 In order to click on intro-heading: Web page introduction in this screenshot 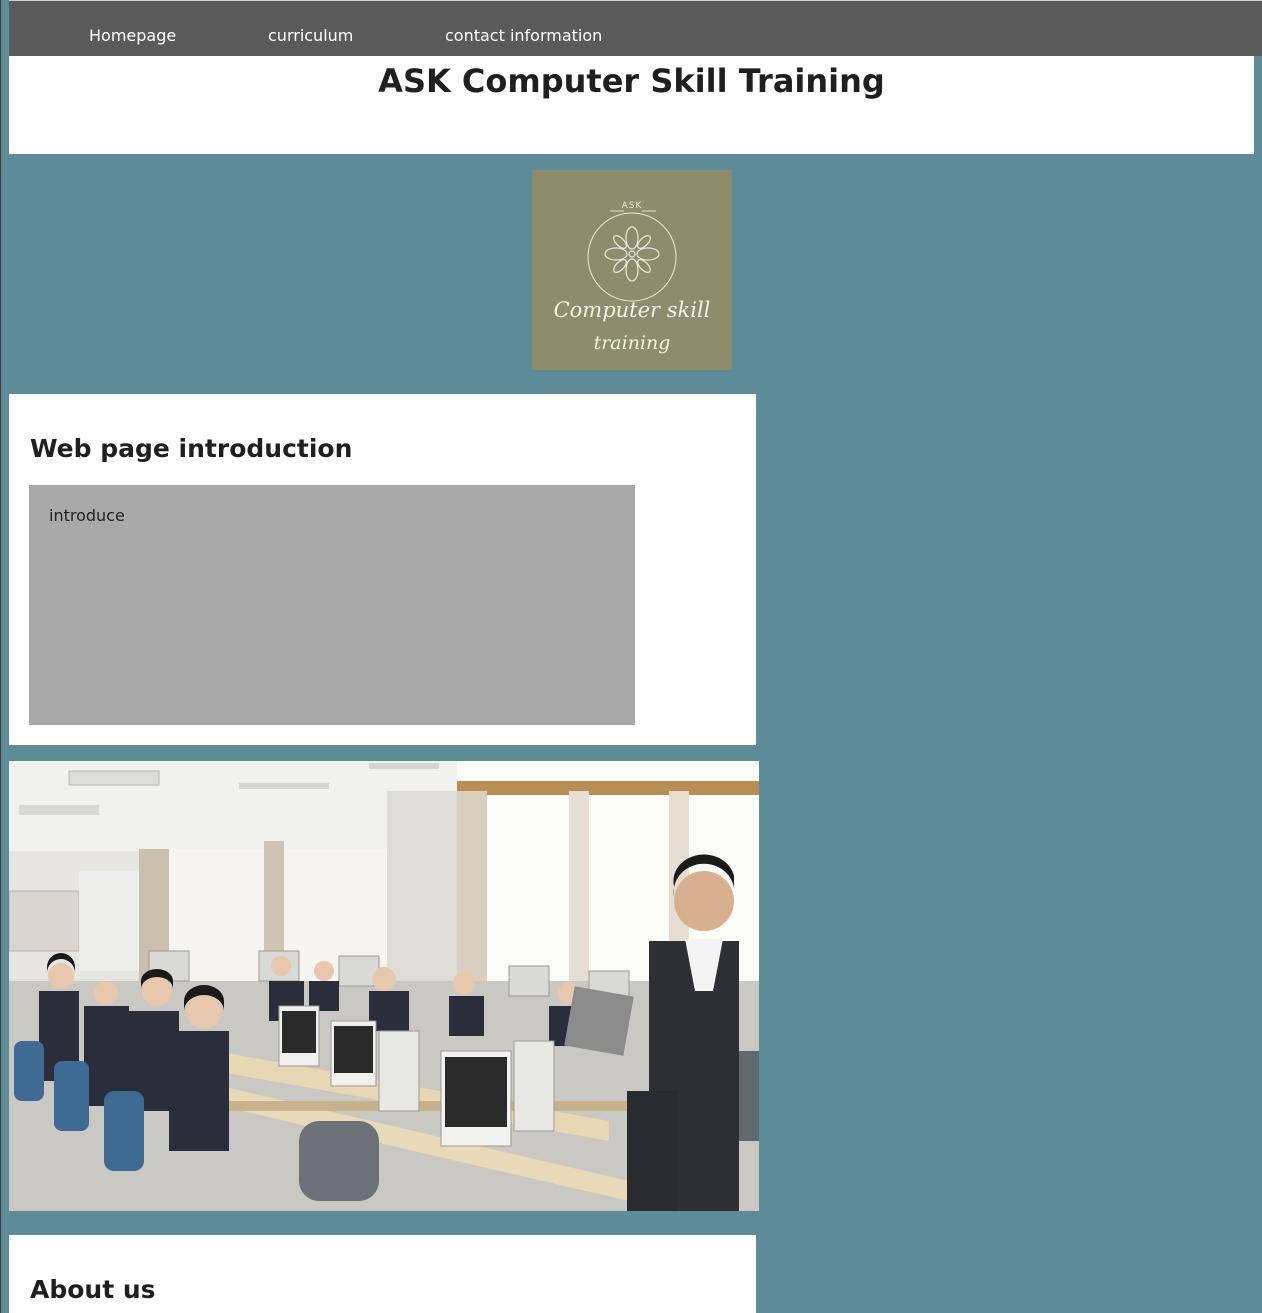, I will do `click(191, 448)`.